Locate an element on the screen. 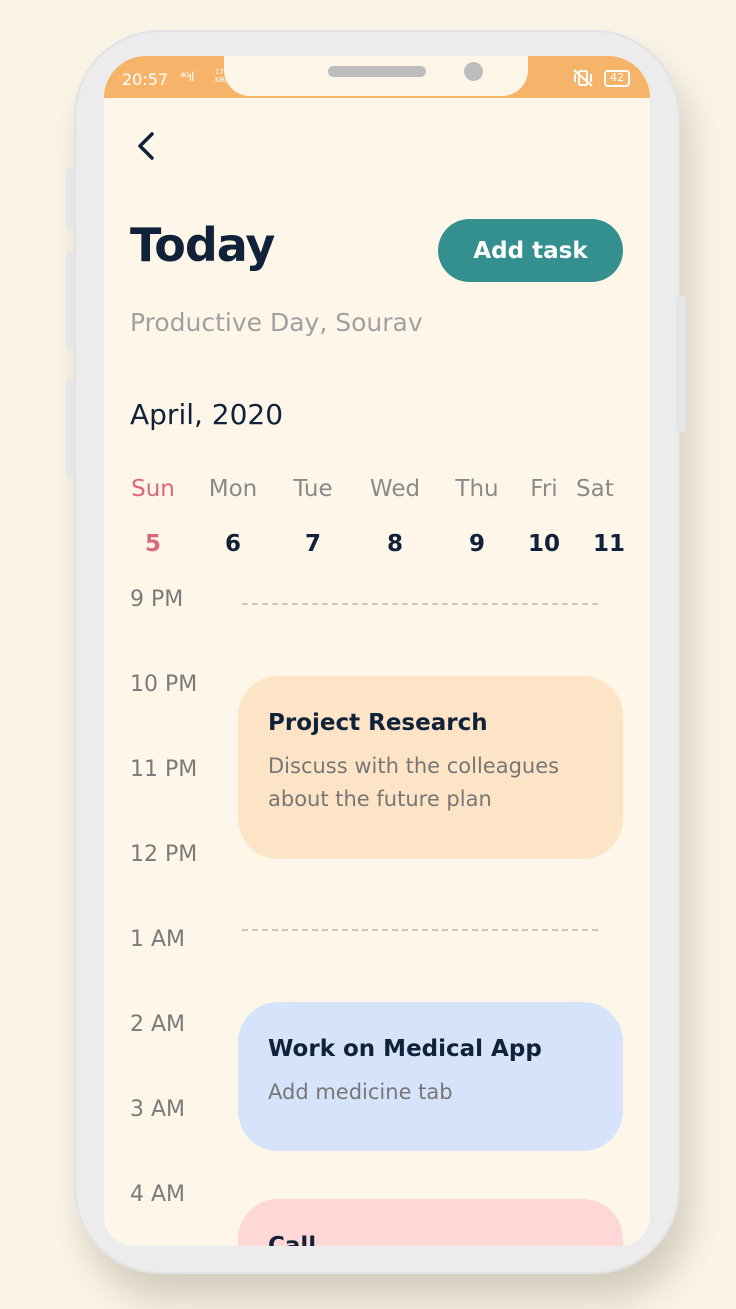  task-card: Call is located at coordinates (430, 1222).